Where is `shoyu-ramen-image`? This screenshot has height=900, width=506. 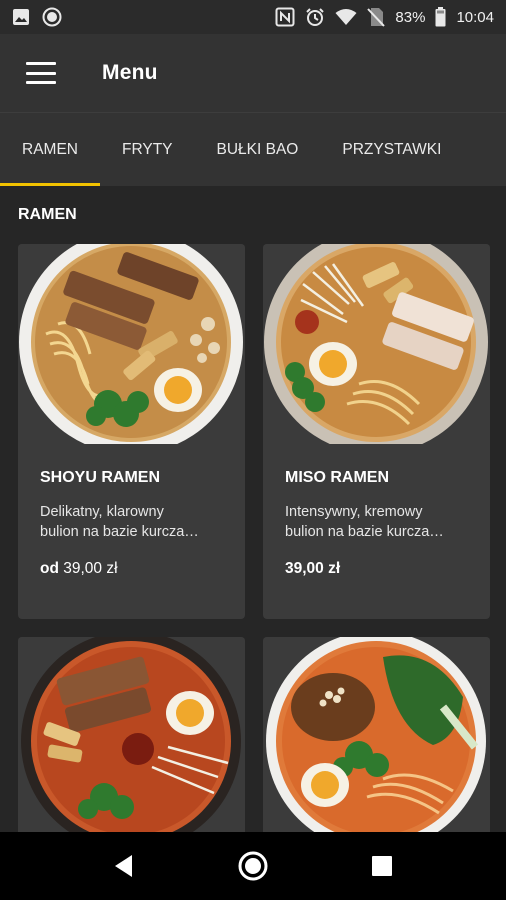 shoyu-ramen-image is located at coordinates (131, 344).